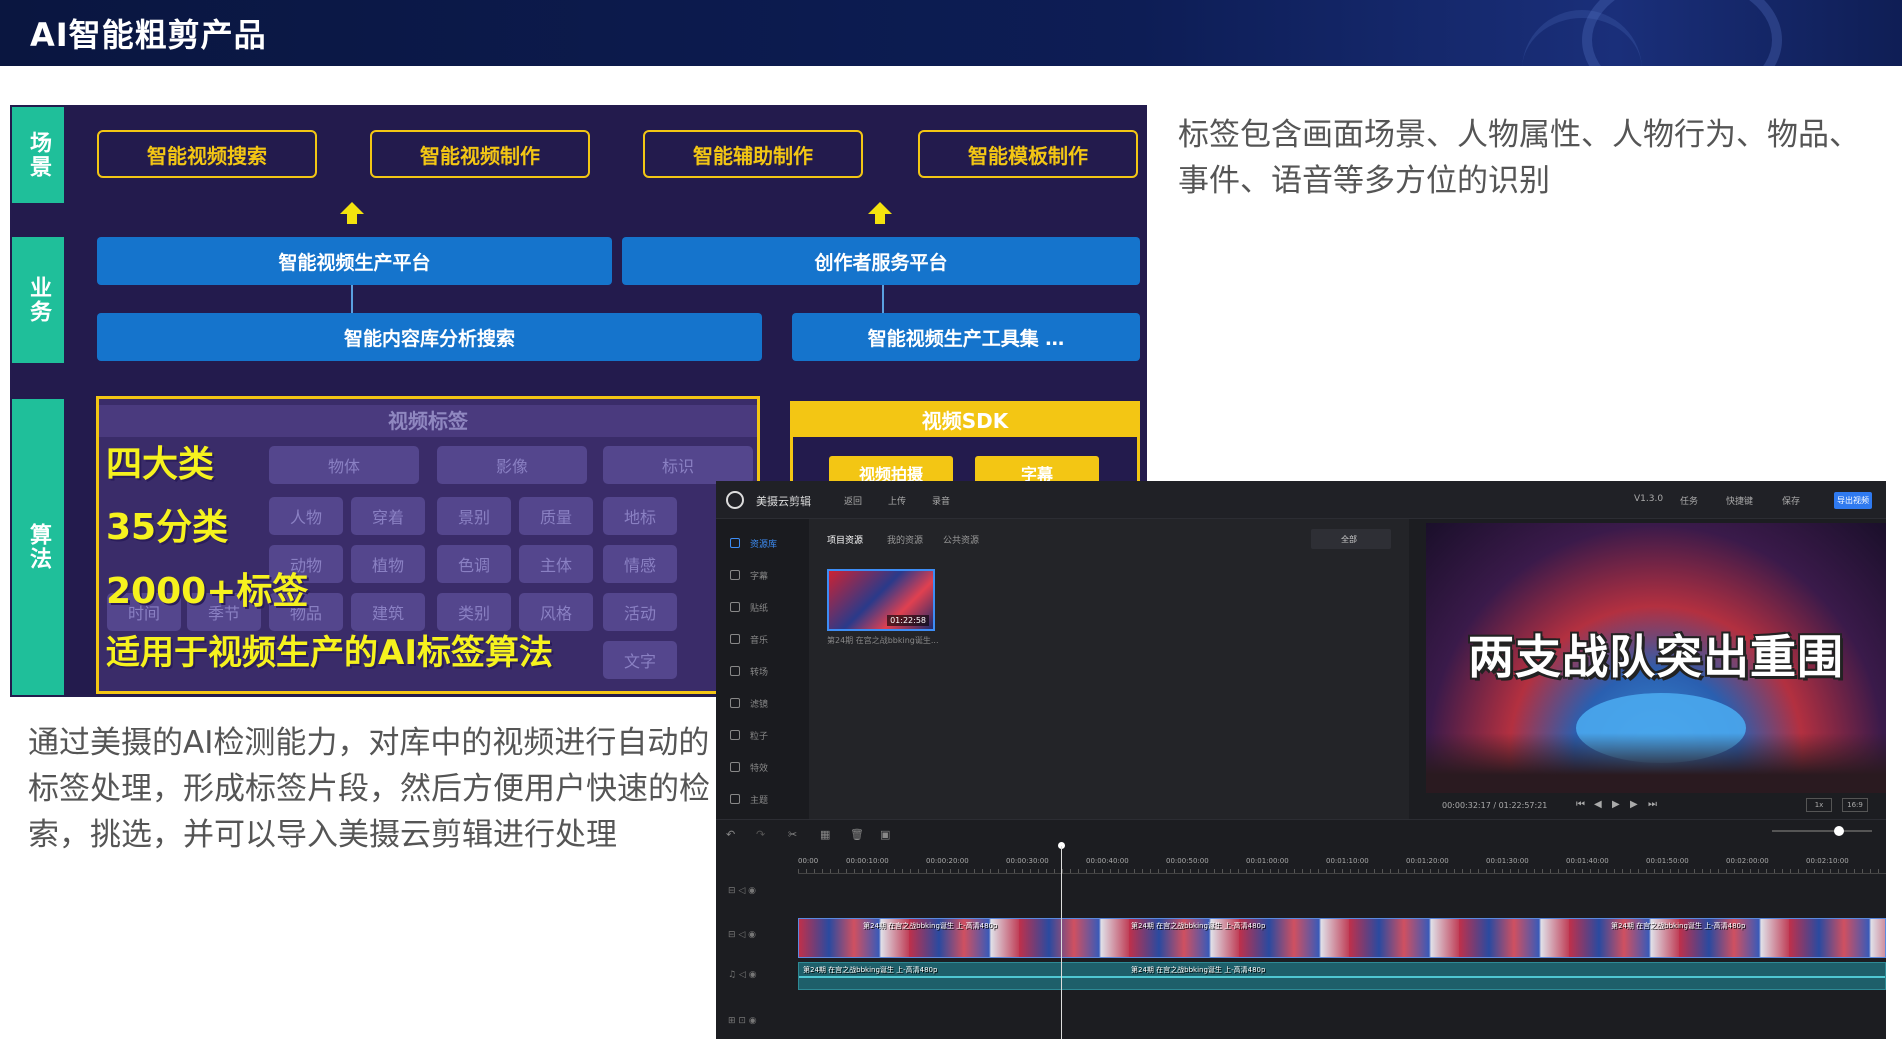  Describe the element at coordinates (1827, 861) in the screenshot. I see `ruler-tick: 00:02:10:00` at that location.